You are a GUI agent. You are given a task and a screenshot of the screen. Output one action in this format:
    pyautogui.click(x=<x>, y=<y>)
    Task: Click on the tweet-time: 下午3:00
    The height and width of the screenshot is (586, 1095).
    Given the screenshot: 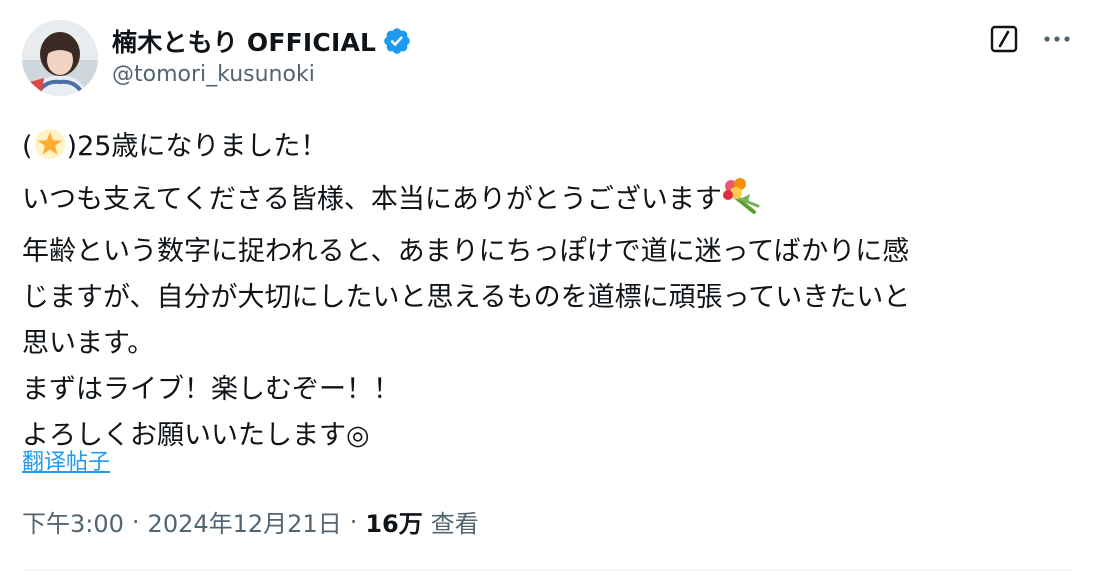 What is the action you would take?
    pyautogui.click(x=73, y=521)
    